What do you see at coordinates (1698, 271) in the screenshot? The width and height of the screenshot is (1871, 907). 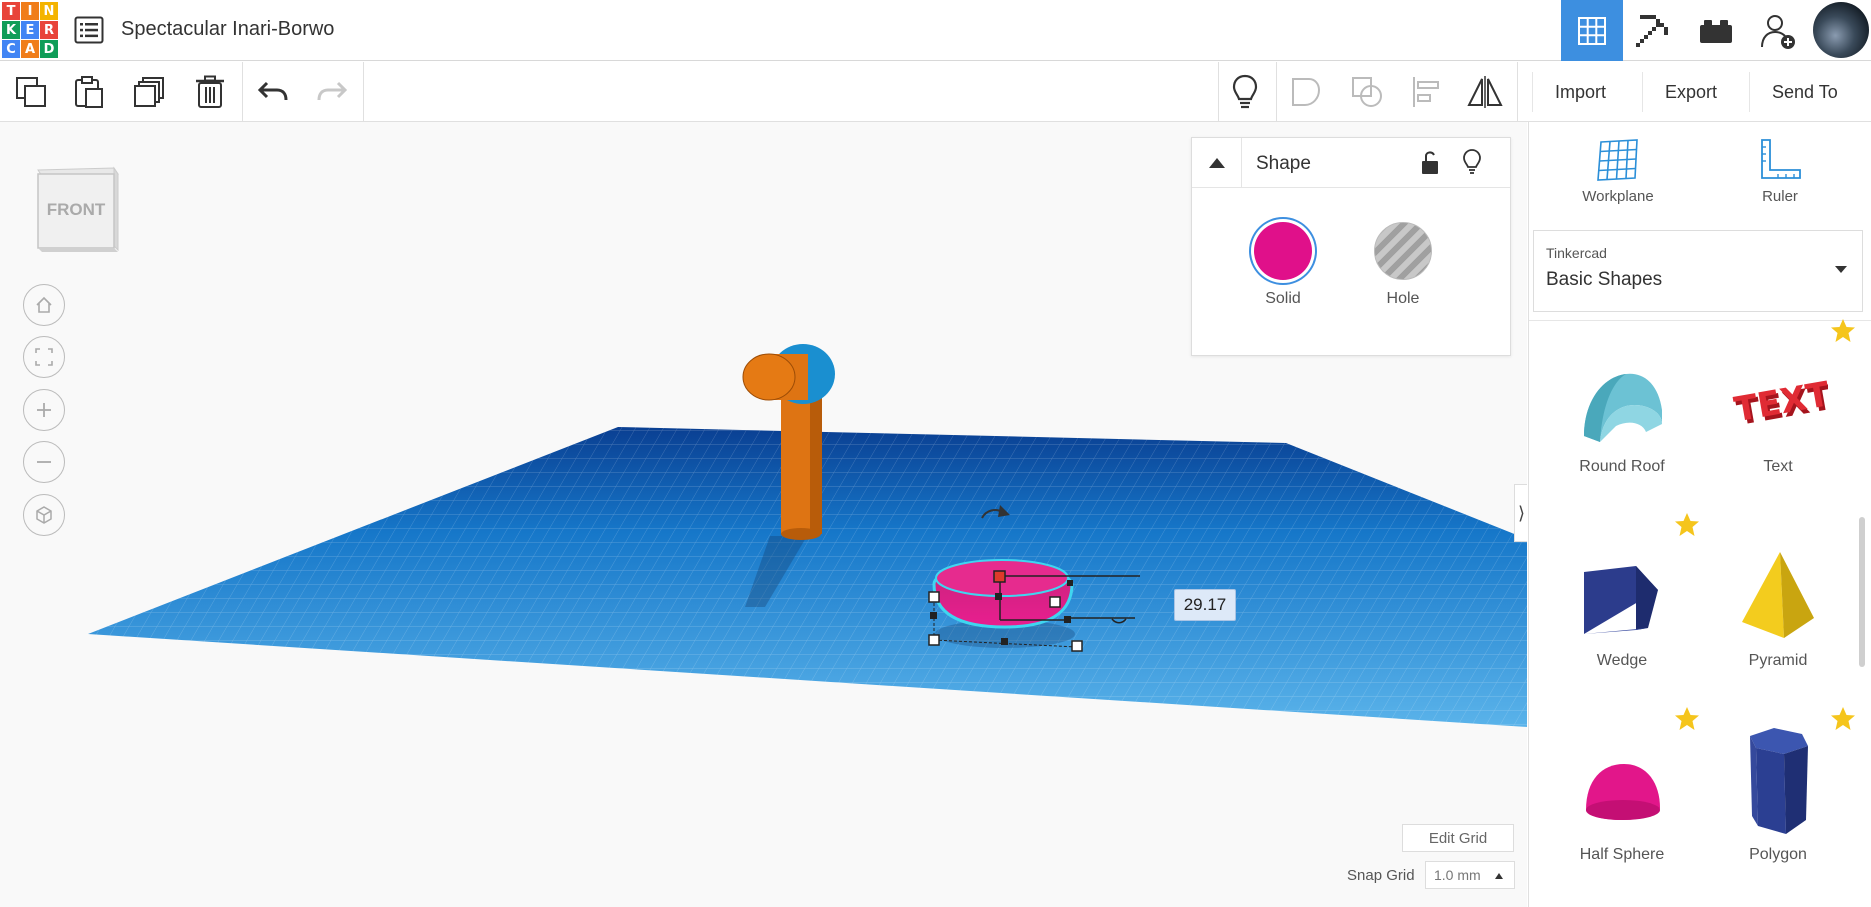 I see `shape-library-select: Tinkercad Basic Shapes` at bounding box center [1698, 271].